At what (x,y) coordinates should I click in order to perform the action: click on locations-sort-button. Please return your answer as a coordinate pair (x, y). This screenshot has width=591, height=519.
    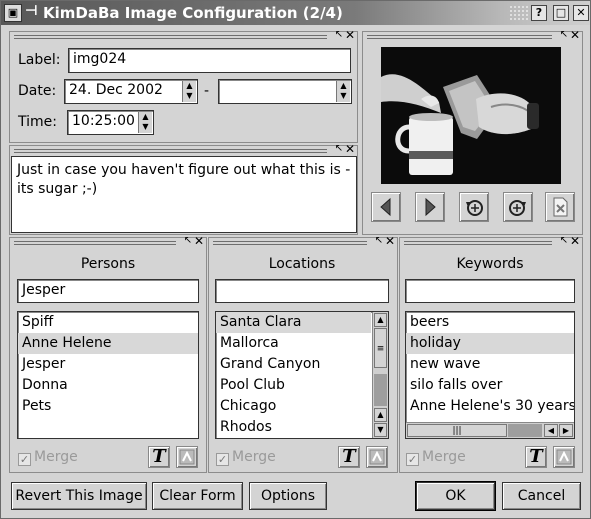
    Looking at the image, I should click on (377, 457).